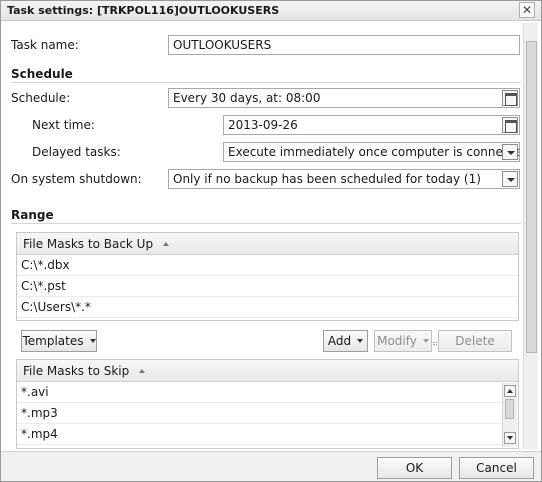  I want to click on schedule-label: Schedule:, so click(41, 98).